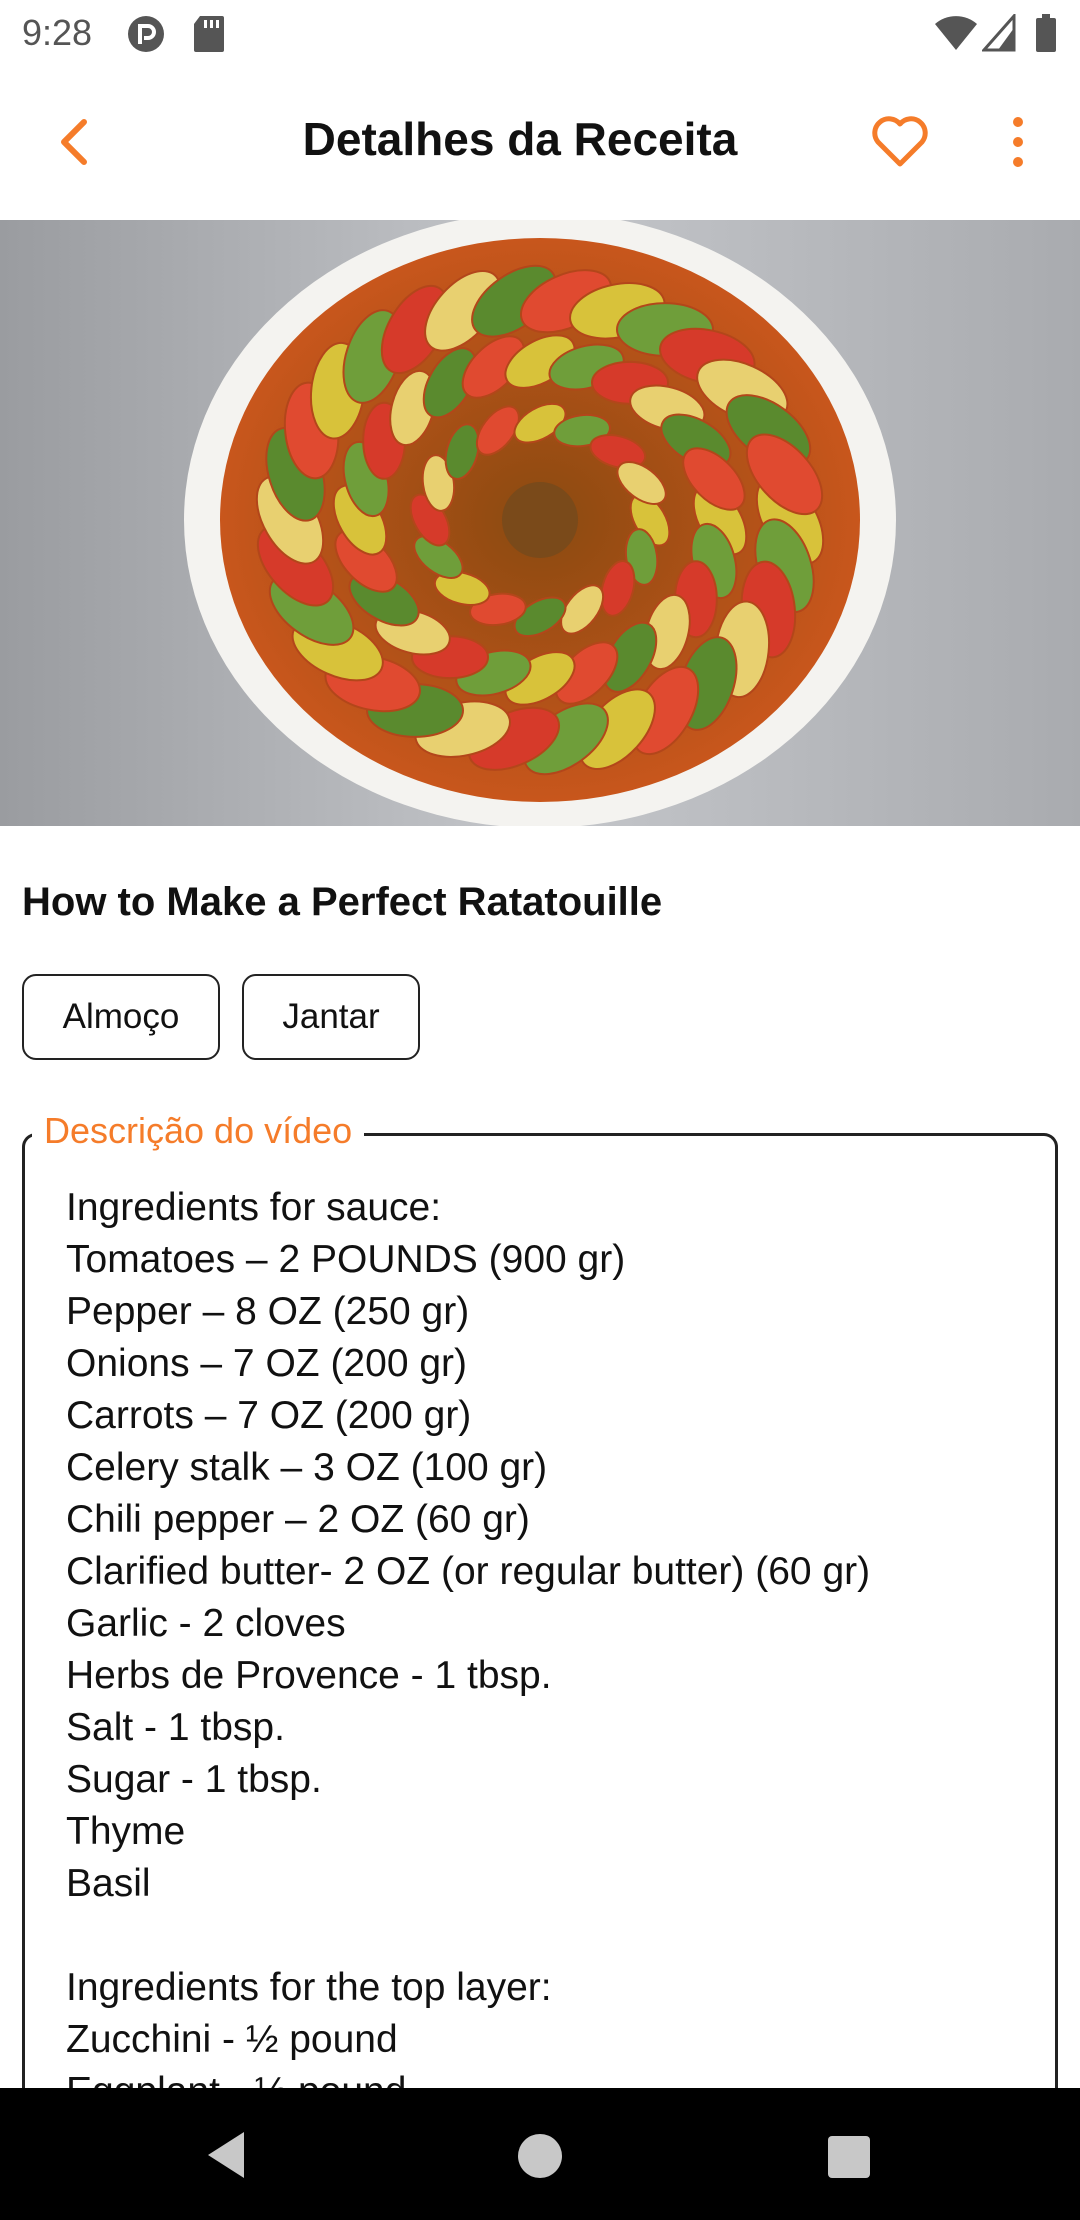 Image resolution: width=1080 pixels, height=2220 pixels. Describe the element at coordinates (194, 1779) in the screenshot. I see `description-line: Sugar - 1 tbsp.` at that location.